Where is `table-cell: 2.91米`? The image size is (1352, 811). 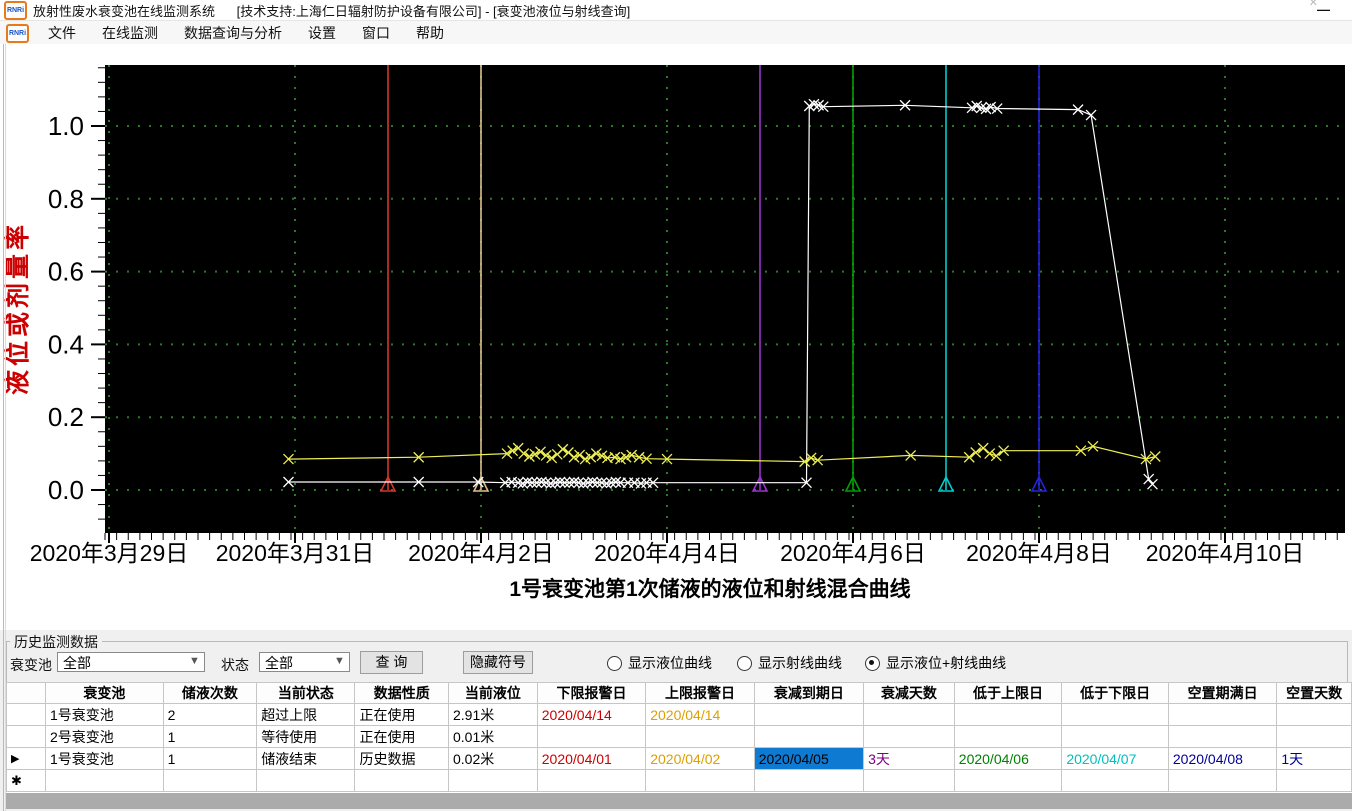
table-cell: 2.91米 is located at coordinates (492, 714).